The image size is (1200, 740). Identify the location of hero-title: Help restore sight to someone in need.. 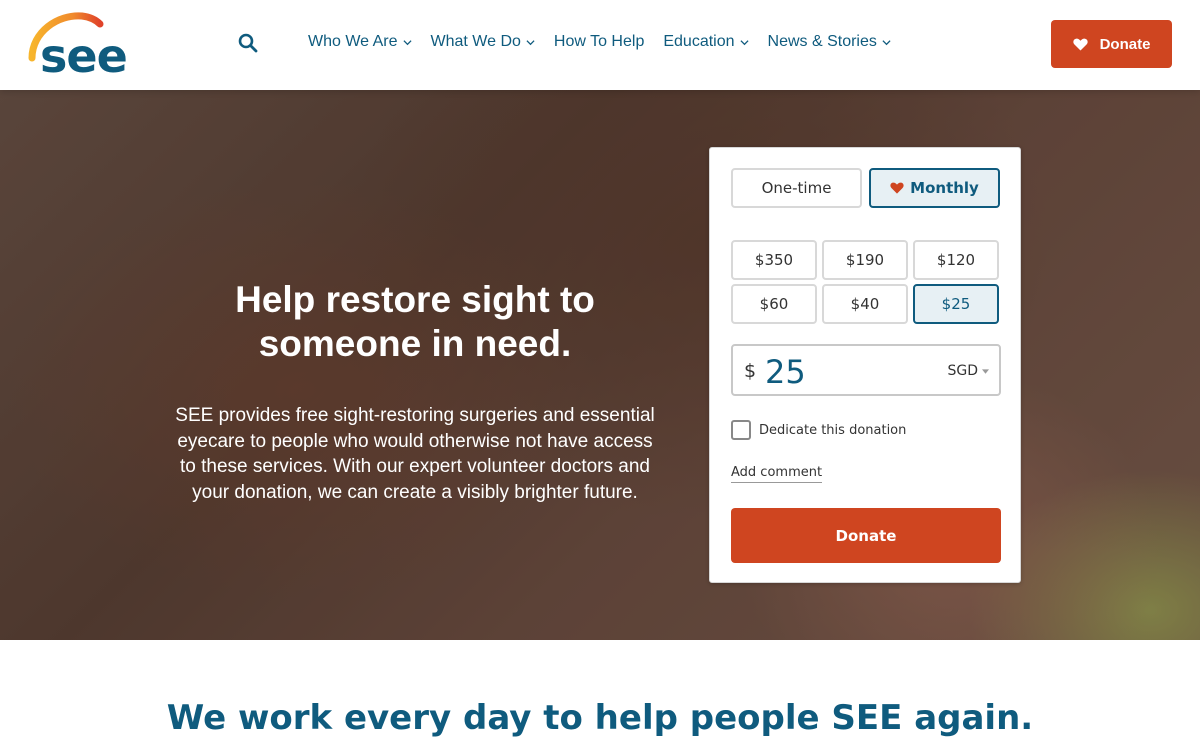
(415, 321).